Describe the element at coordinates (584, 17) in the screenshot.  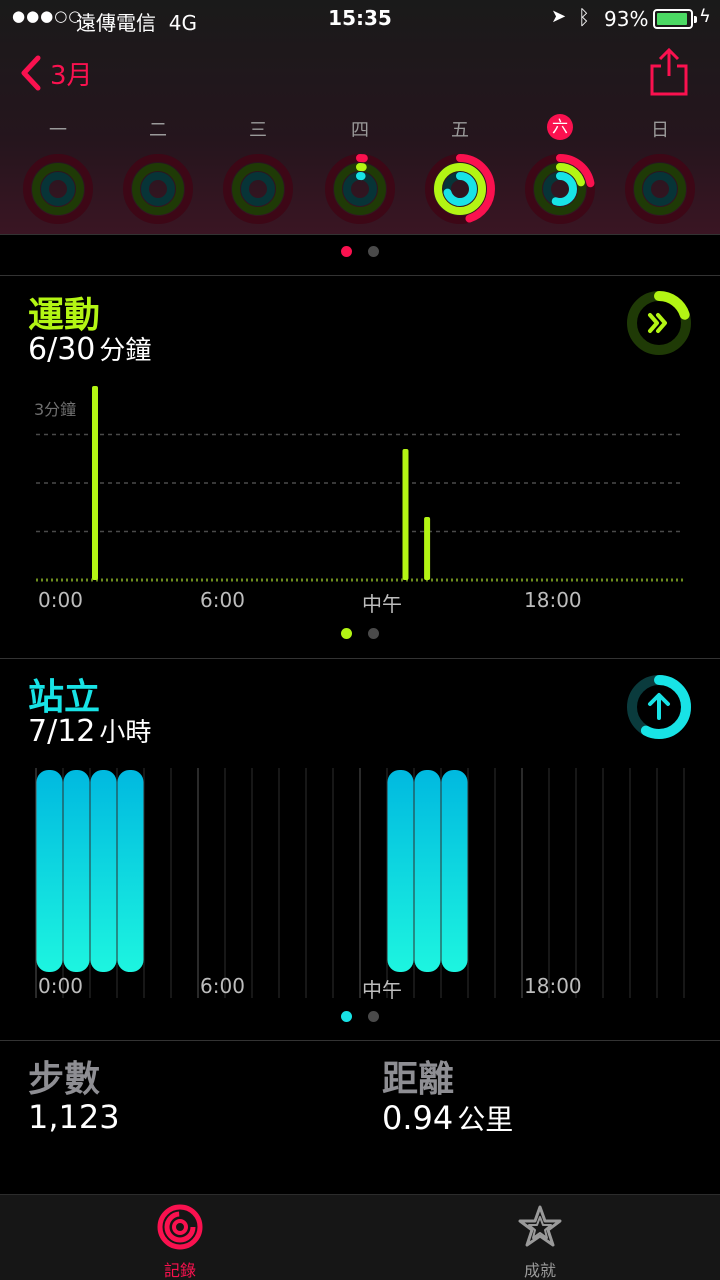
I see `bluetooth-icon: ᛒ` at that location.